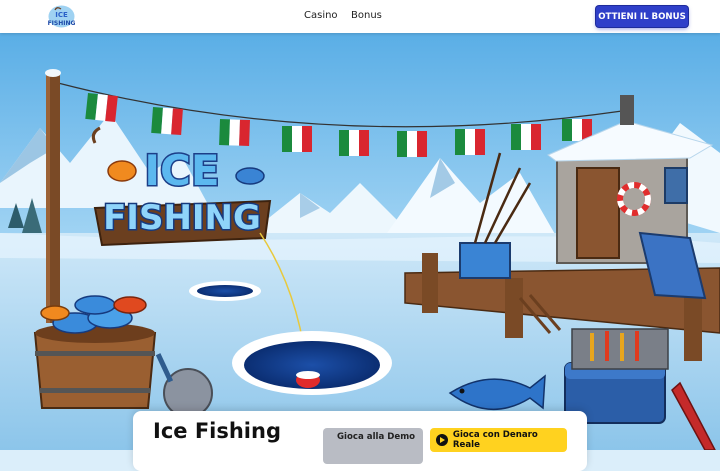  Describe the element at coordinates (373, 446) in the screenshot. I see `play-demo-button: Gioca alla Demo` at that location.